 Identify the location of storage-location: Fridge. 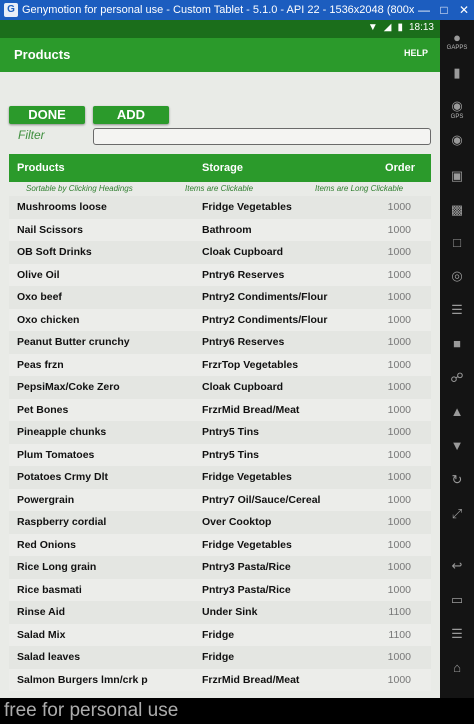
(218, 634).